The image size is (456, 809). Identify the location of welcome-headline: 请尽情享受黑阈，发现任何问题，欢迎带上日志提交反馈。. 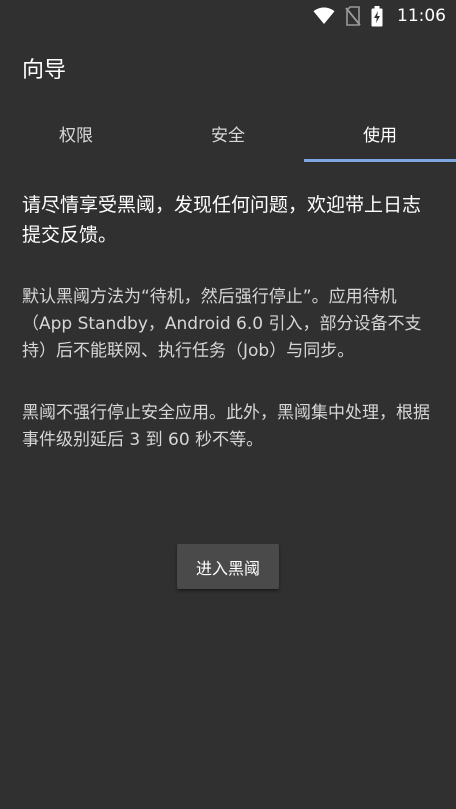
(222, 220).